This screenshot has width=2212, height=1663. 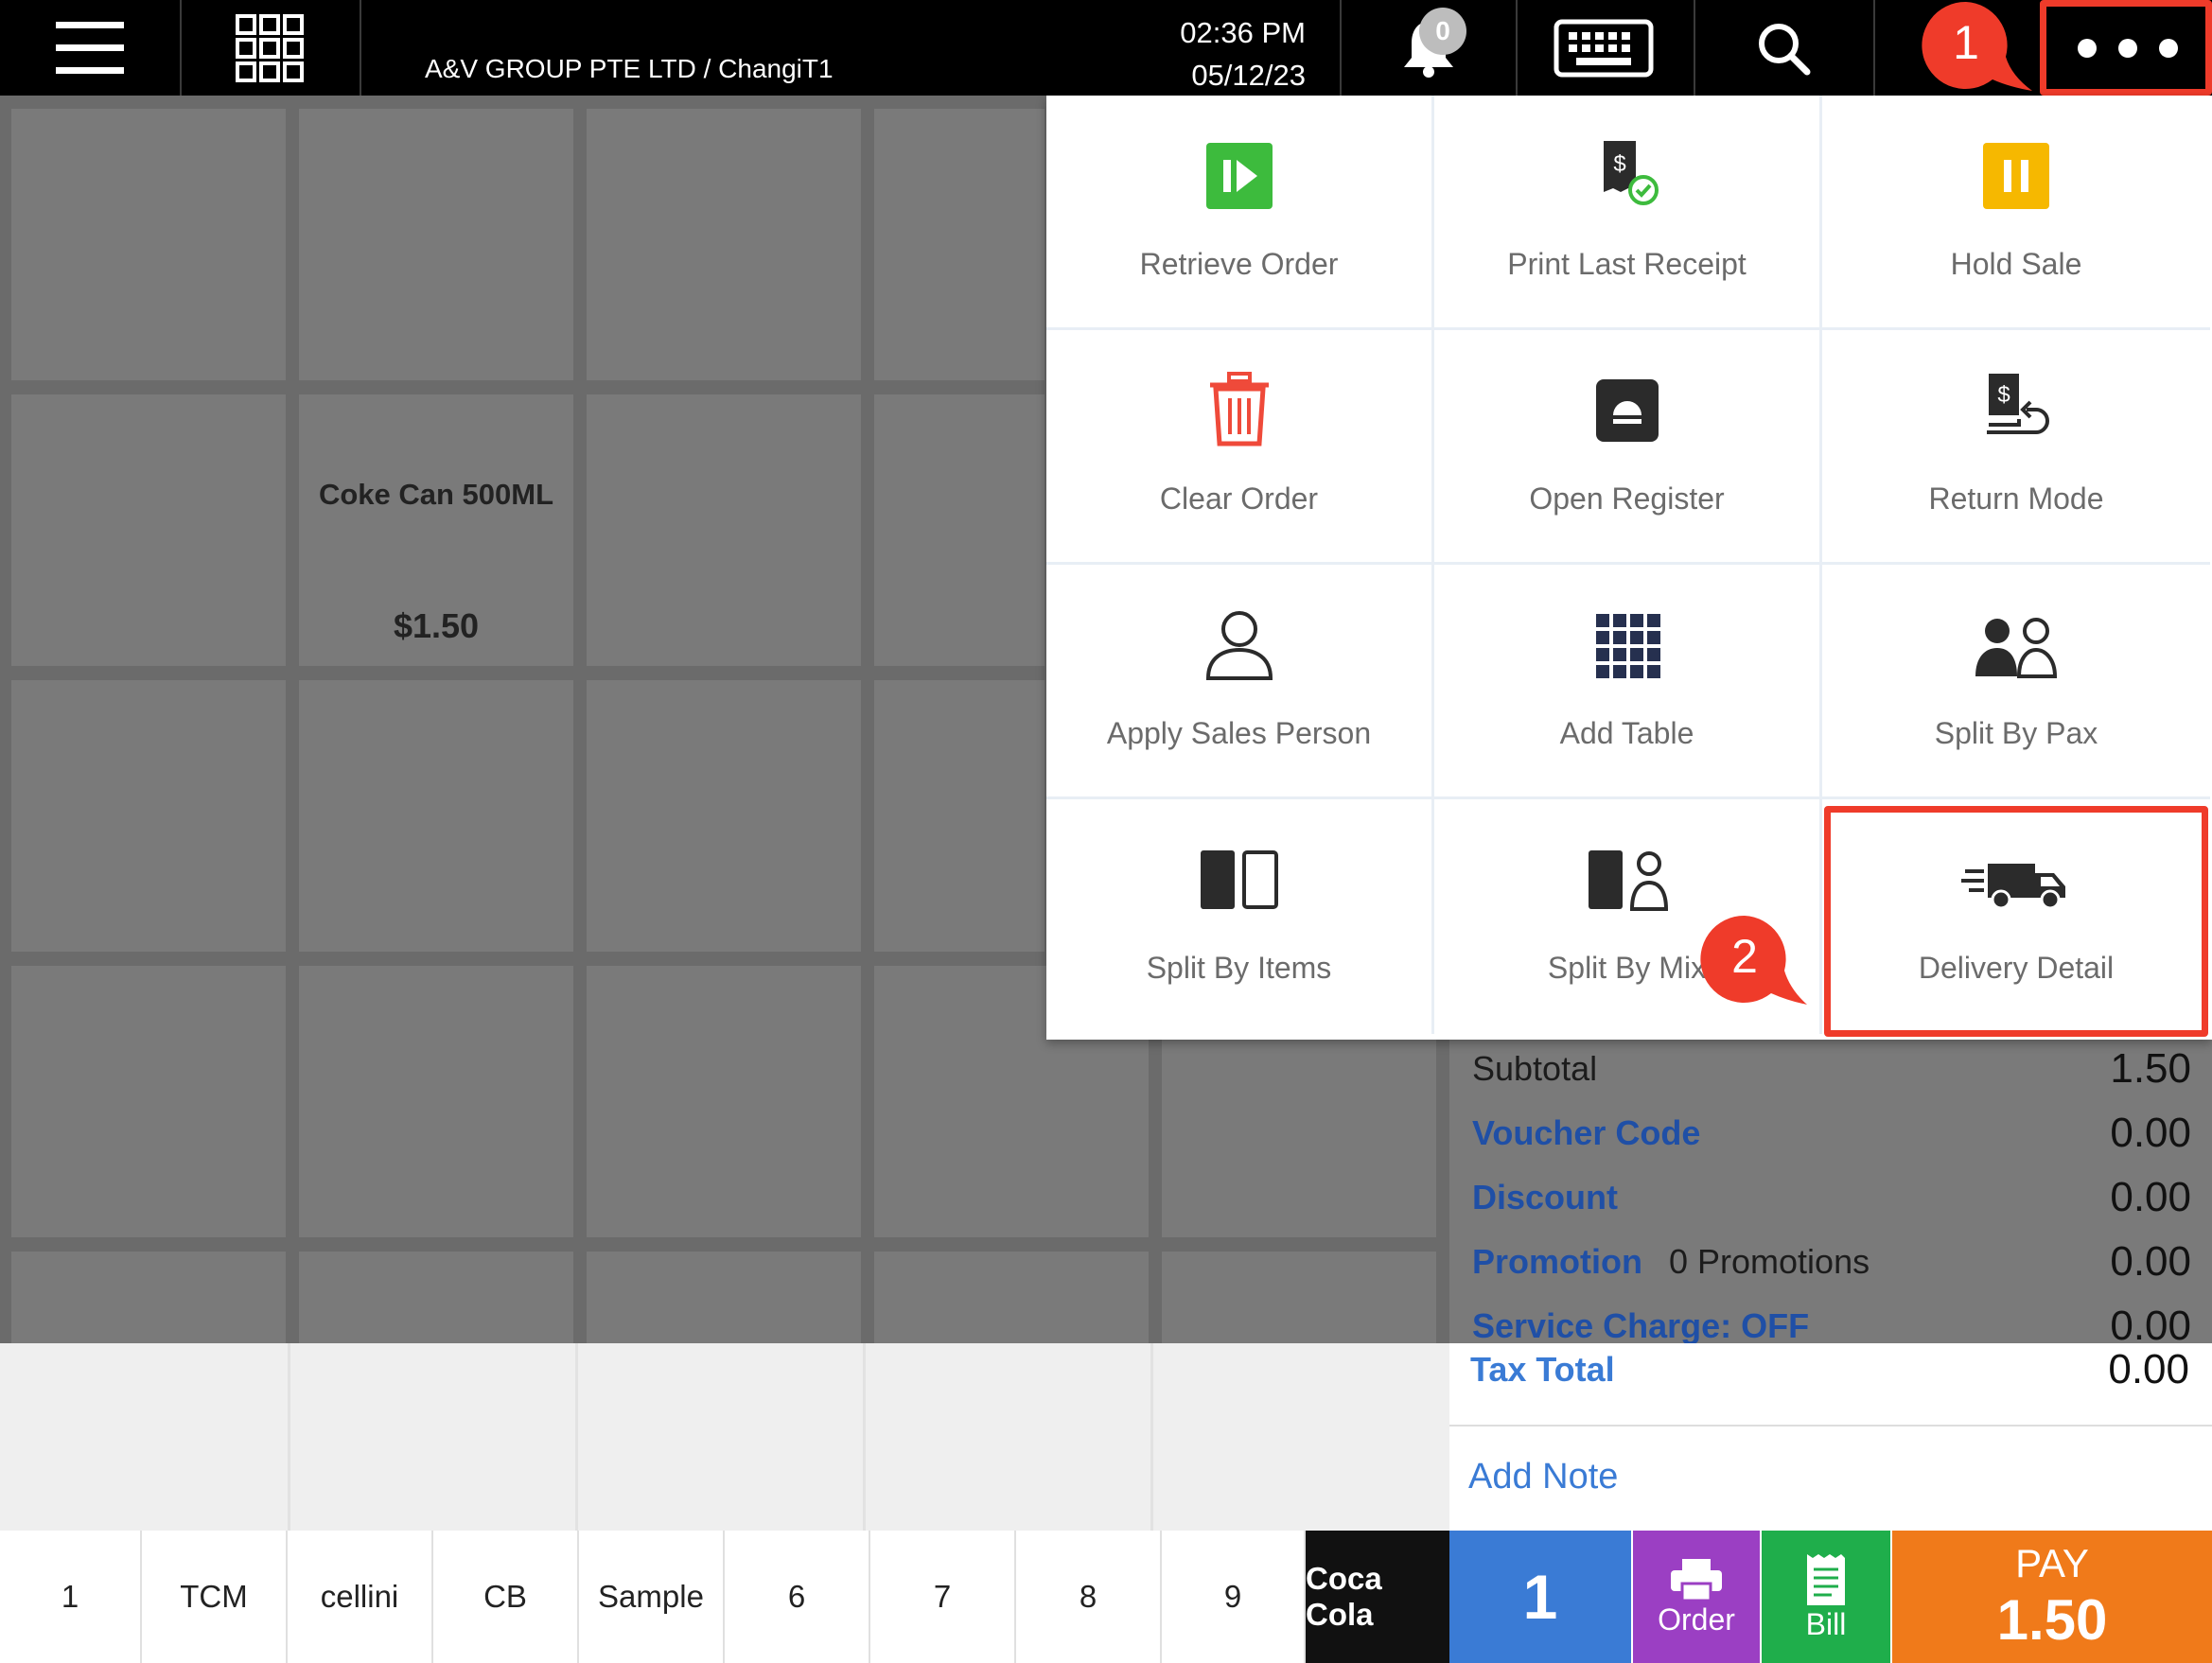 I want to click on bill-button: Bill, so click(x=1827, y=1597).